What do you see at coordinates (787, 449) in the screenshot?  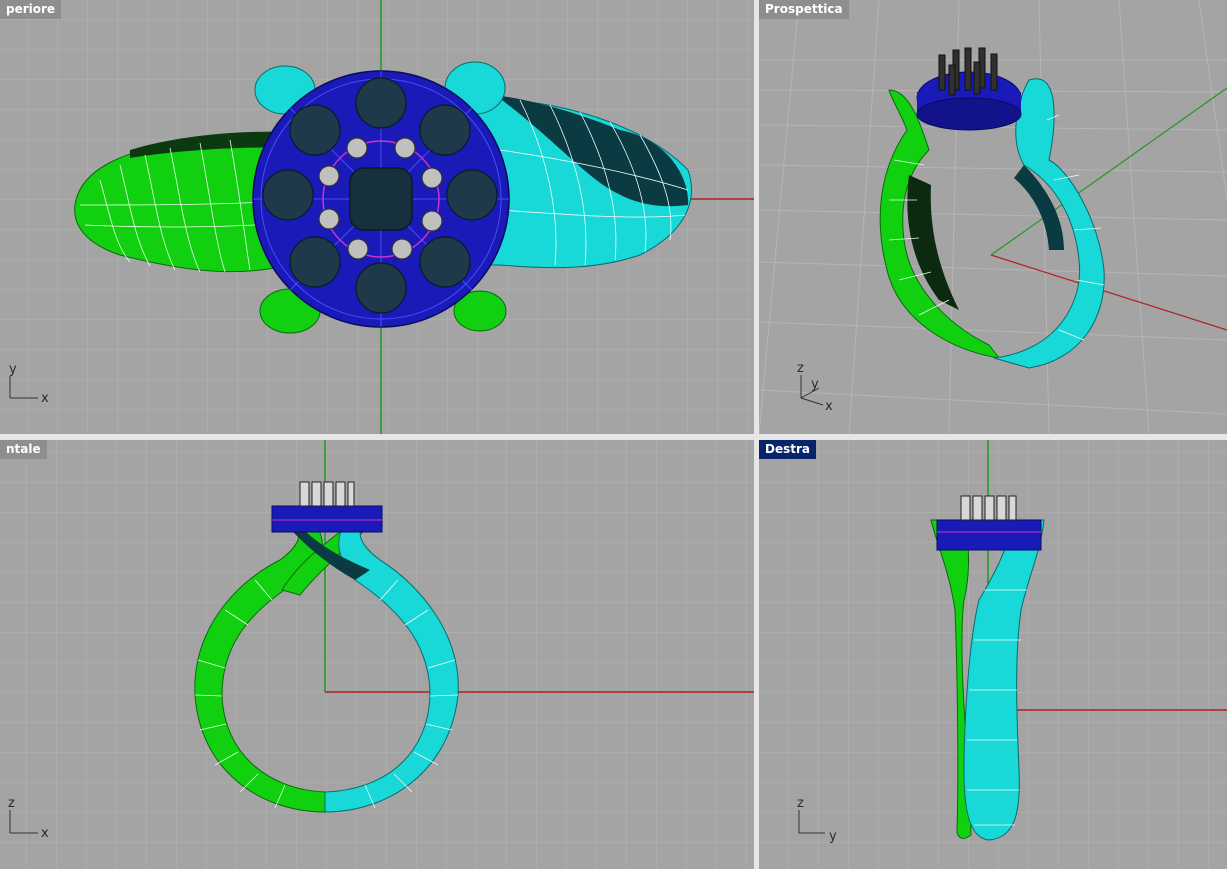 I see `viewport-title: Destra` at bounding box center [787, 449].